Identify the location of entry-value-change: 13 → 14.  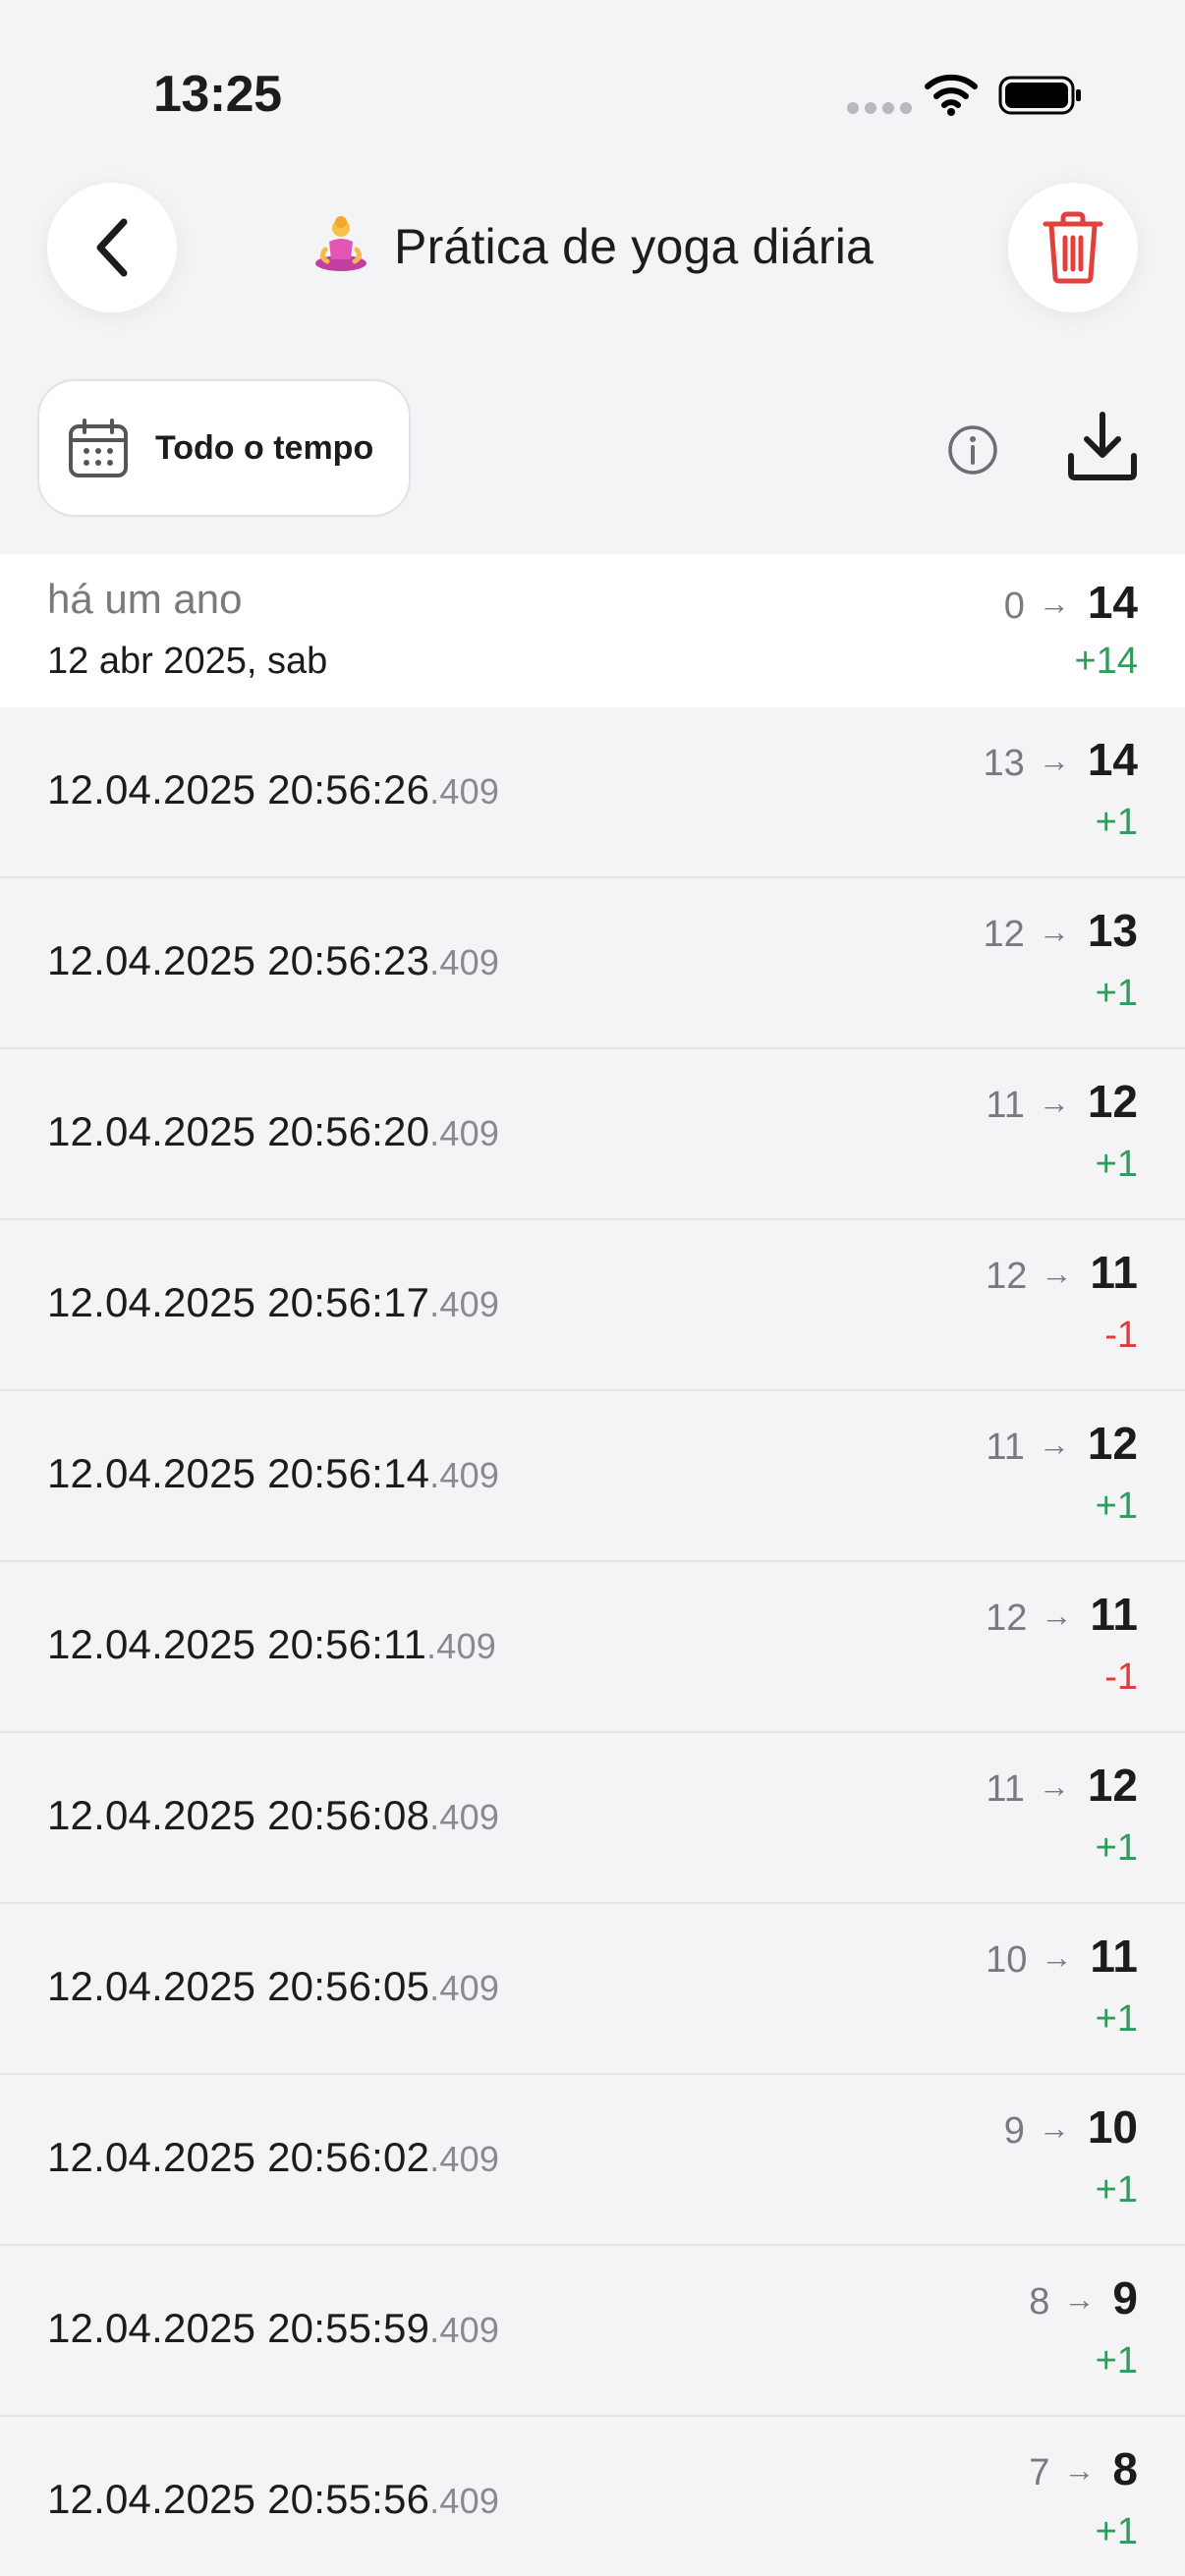
(1061, 759).